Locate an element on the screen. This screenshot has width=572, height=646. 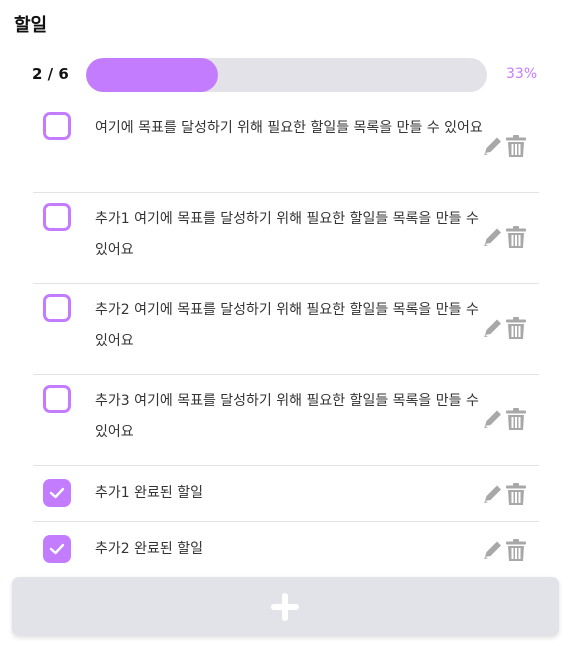
progress-percent: 33% is located at coordinates (522, 74).